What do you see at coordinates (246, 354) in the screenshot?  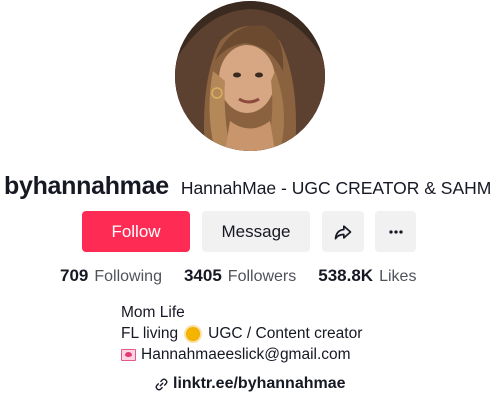 I see `bio-email: Hannahmaeeslick@gmail.com` at bounding box center [246, 354].